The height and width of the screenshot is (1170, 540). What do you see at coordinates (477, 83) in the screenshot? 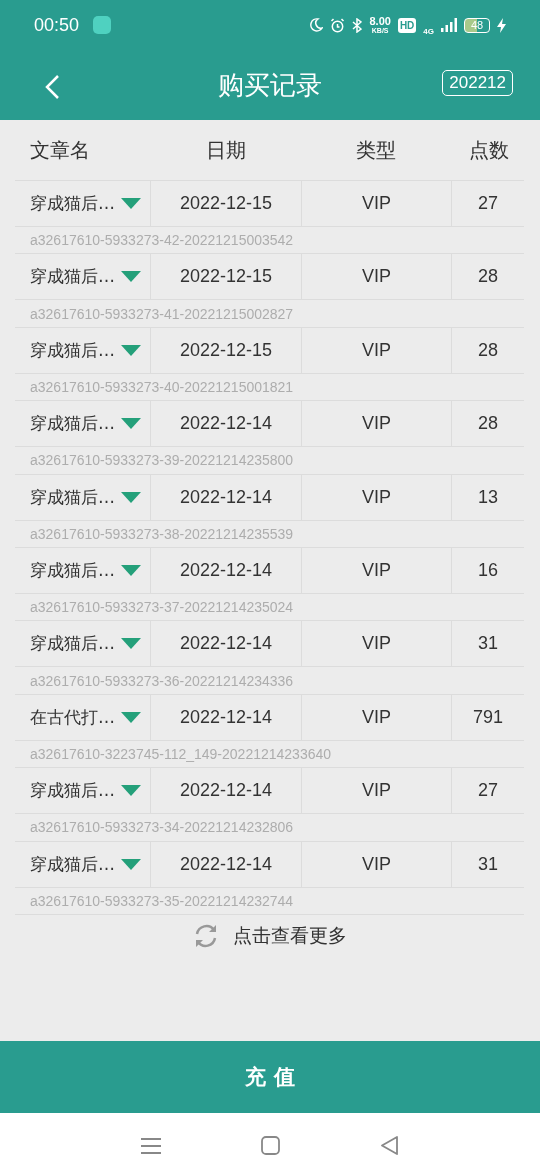
I see `month-selector: 202212` at bounding box center [477, 83].